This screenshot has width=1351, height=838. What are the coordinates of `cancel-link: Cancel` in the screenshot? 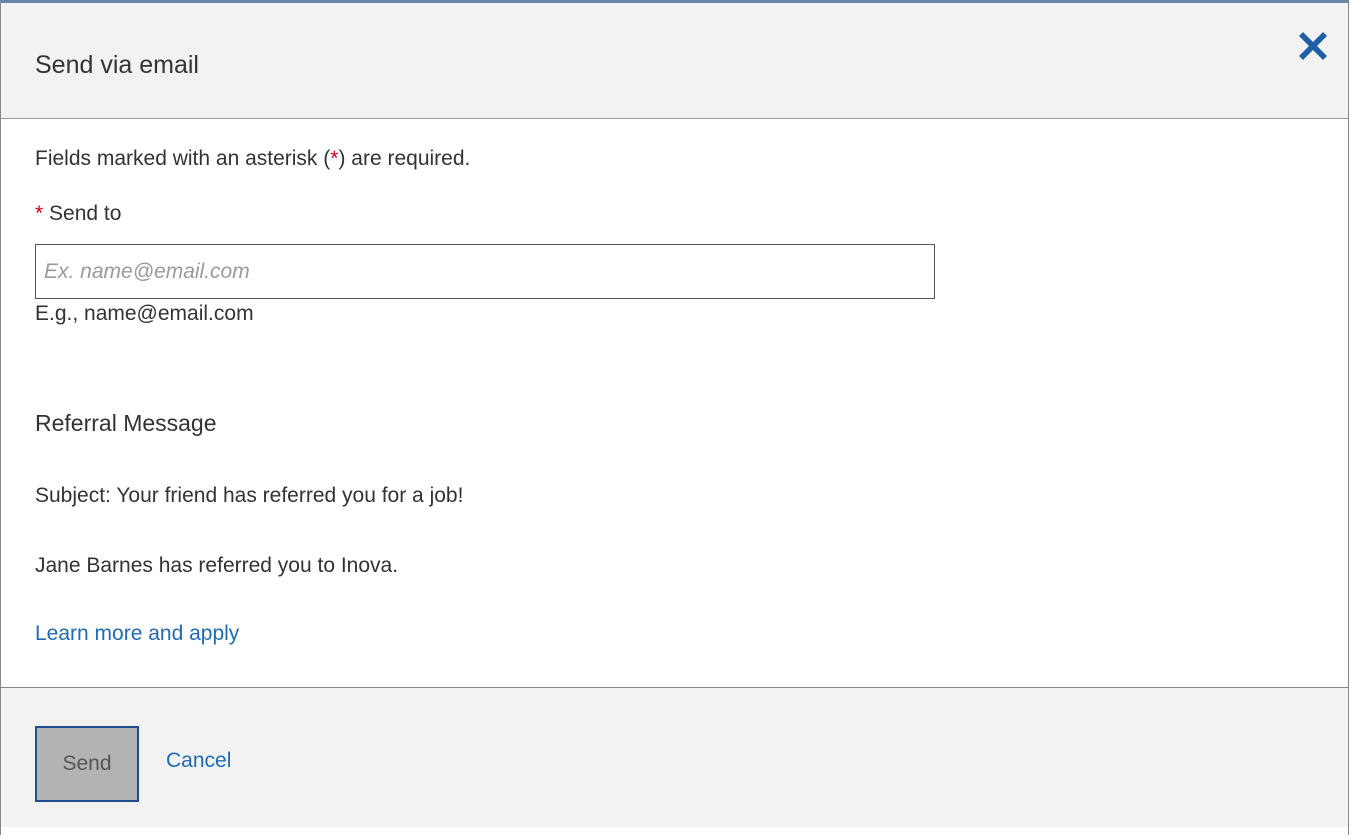 It's located at (198, 761).